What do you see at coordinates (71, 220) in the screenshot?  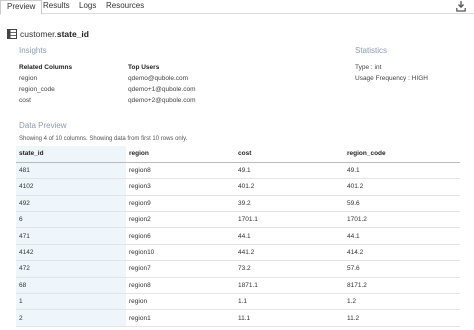 I see `table-cell: 6` at bounding box center [71, 220].